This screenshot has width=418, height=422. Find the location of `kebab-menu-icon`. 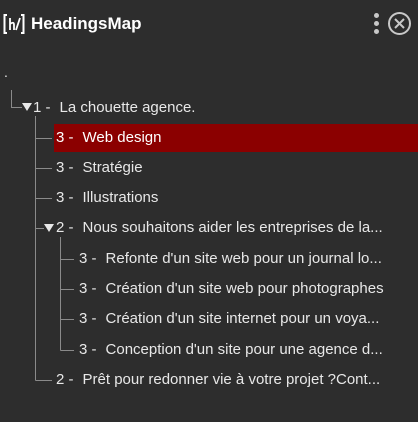

kebab-menu-icon is located at coordinates (376, 24).